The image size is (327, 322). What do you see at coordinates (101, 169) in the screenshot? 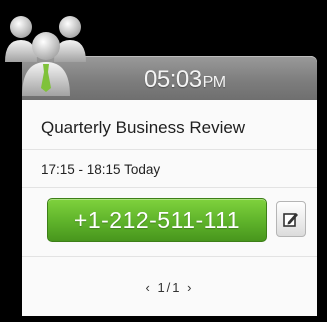
I see `appointment-time: 17:15 - 18:15 Today` at bounding box center [101, 169].